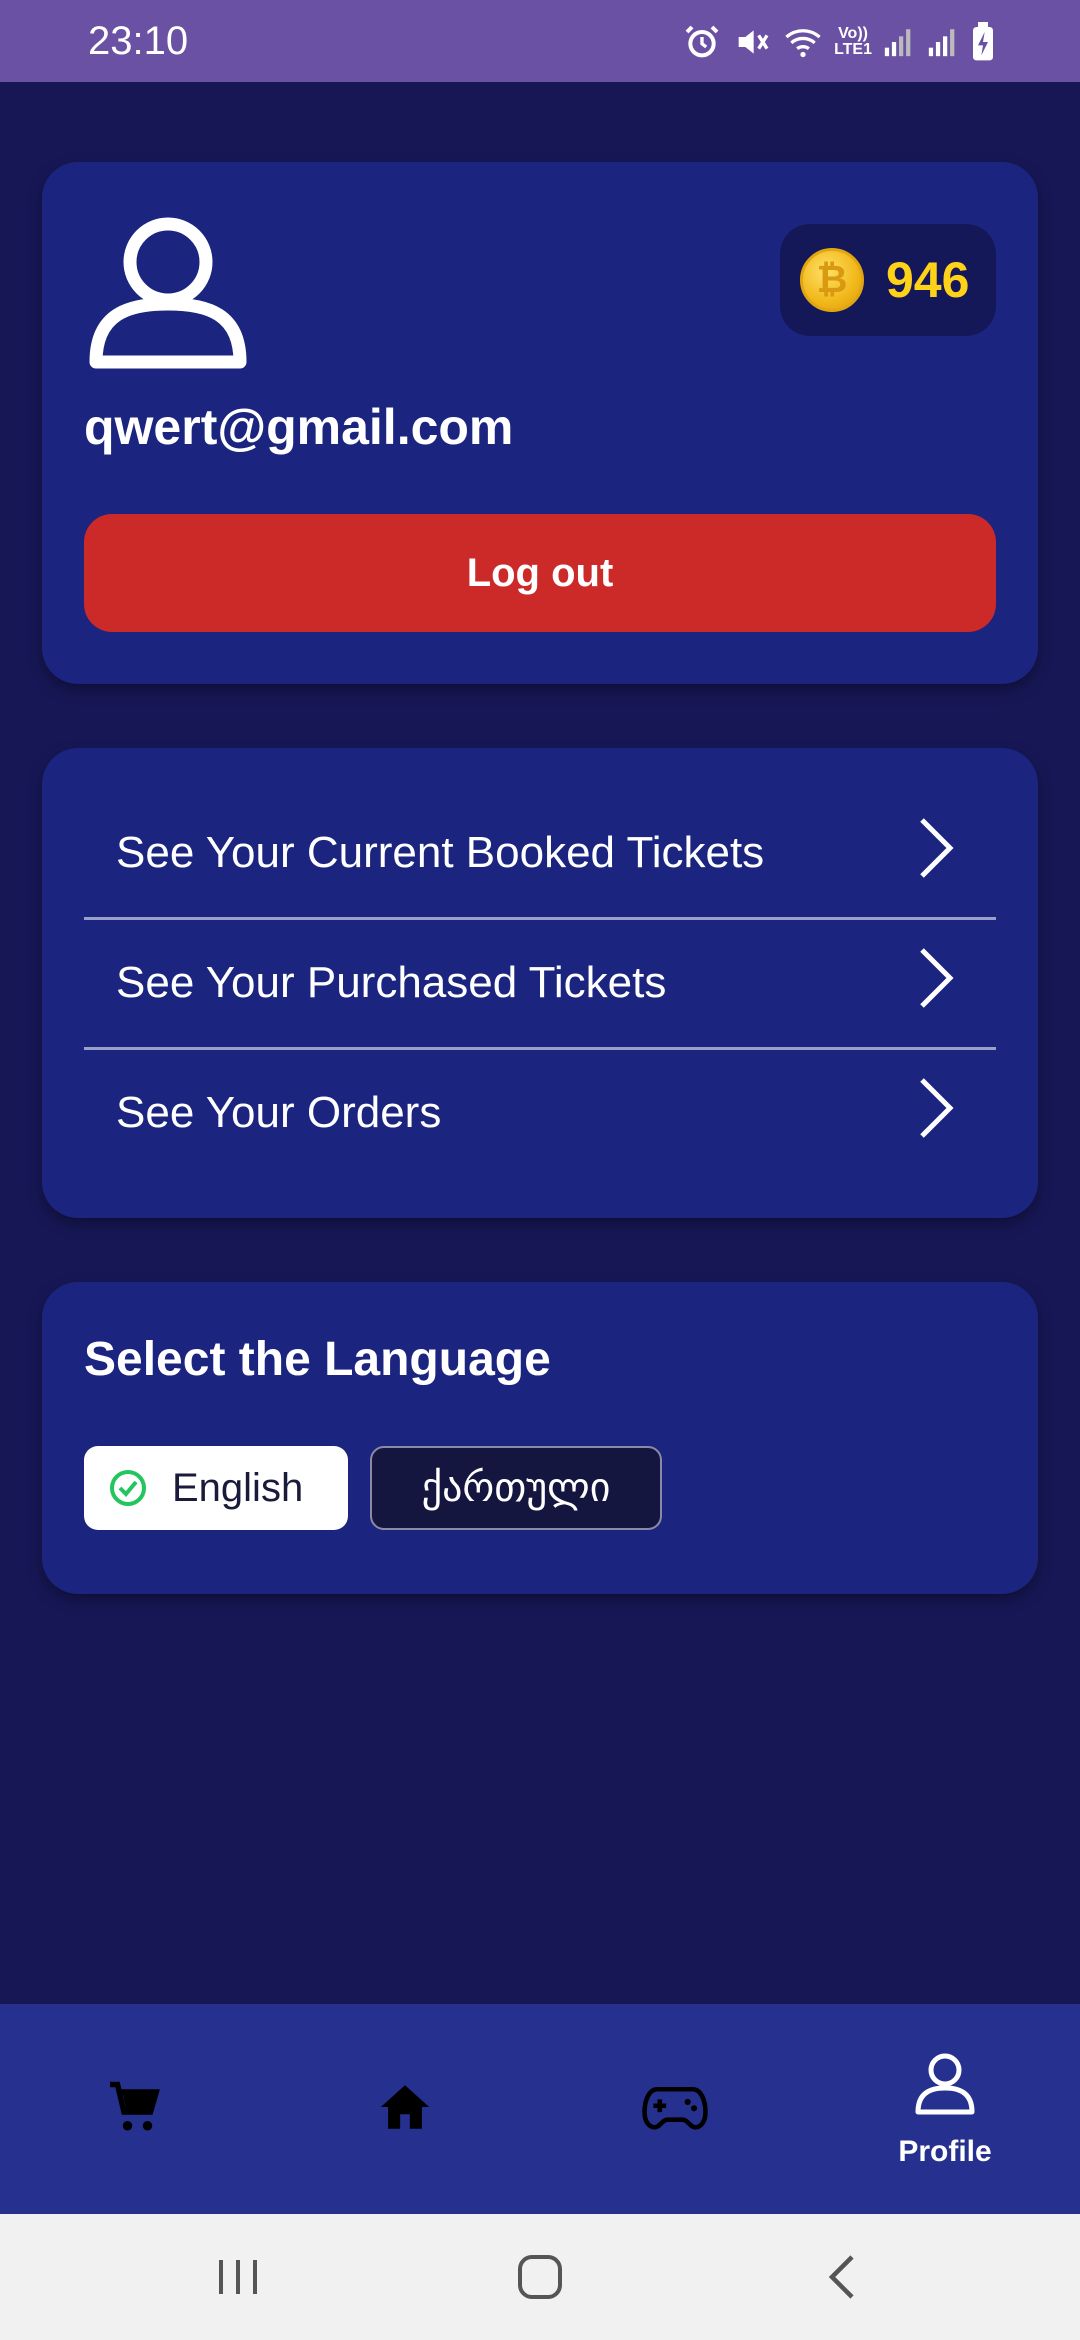  I want to click on menu-item-label: See Your Orders, so click(279, 1112).